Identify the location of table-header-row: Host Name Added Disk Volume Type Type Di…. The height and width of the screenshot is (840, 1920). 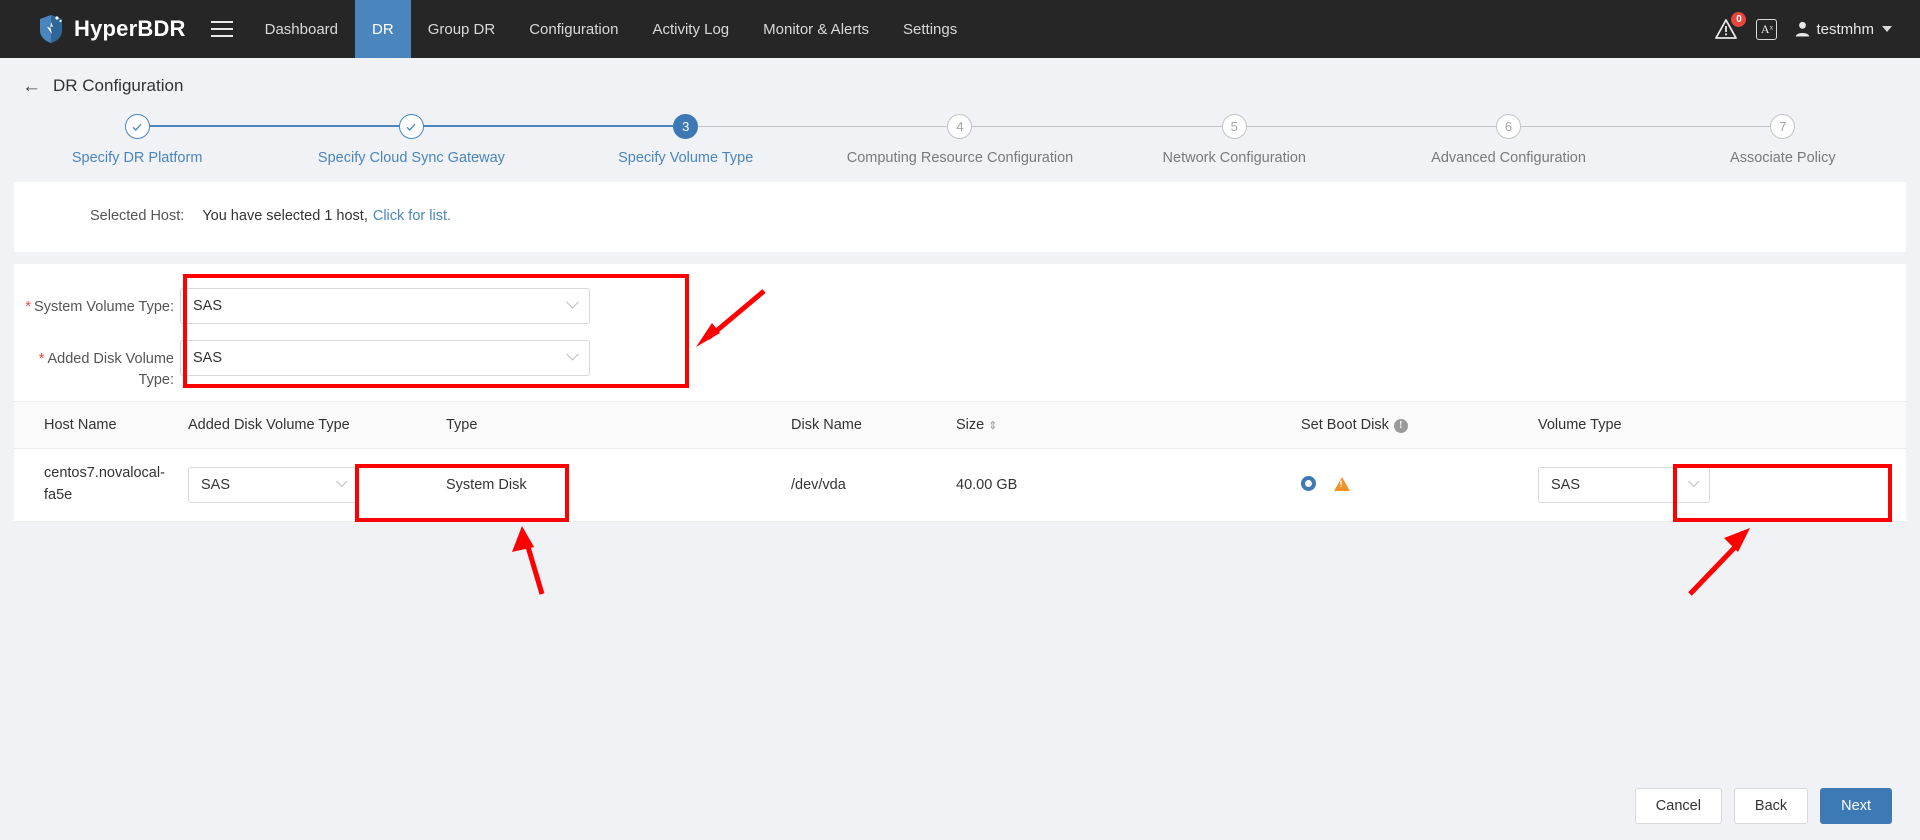
(960, 425).